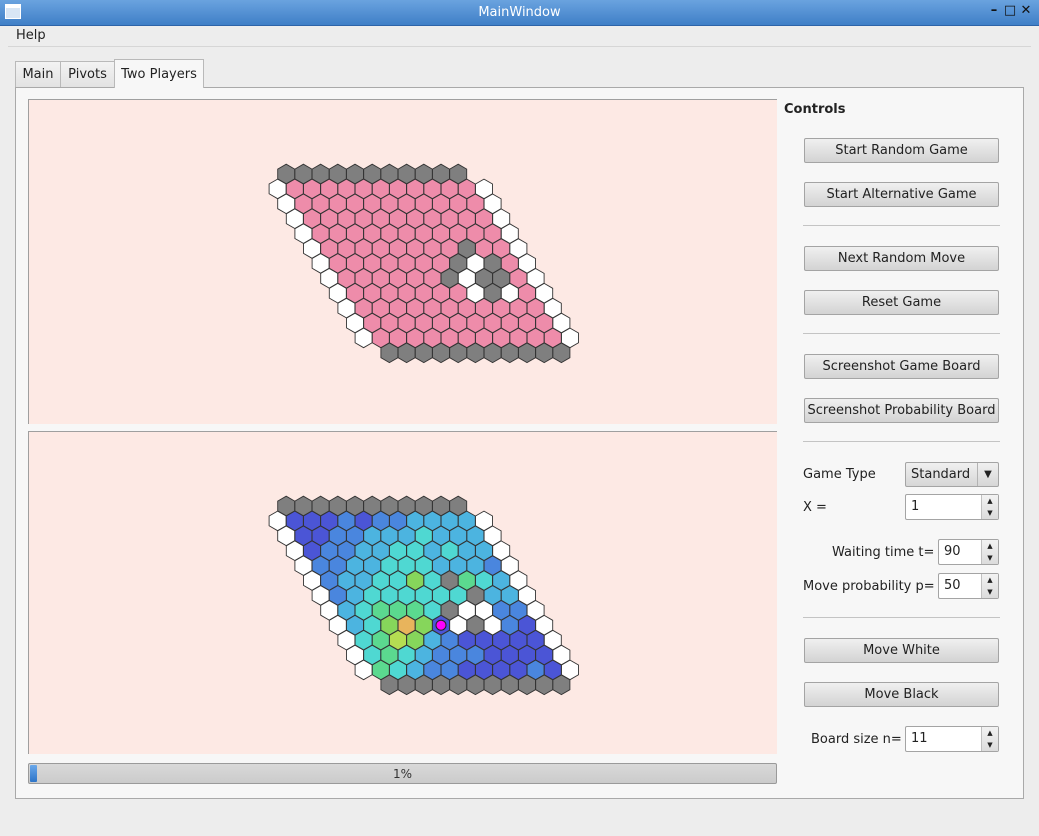 This screenshot has width=1039, height=836. What do you see at coordinates (901, 694) in the screenshot?
I see `move-black-button: Move Black` at bounding box center [901, 694].